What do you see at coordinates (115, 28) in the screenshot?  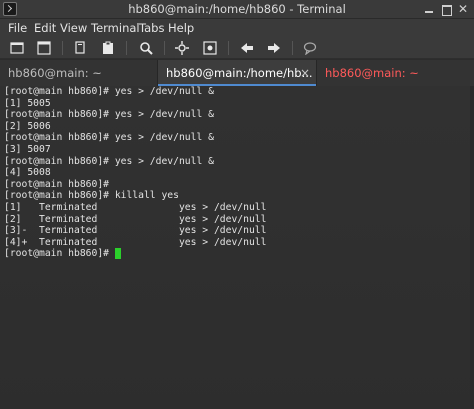 I see `menu-terminal: Terminal` at bounding box center [115, 28].